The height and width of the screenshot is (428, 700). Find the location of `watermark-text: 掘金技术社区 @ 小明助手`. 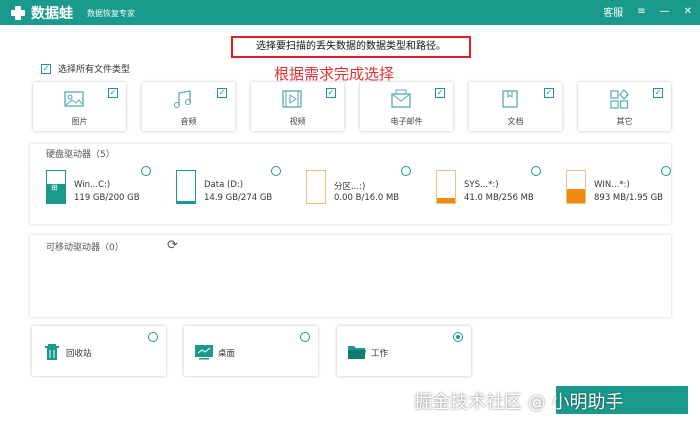

watermark-text: 掘金技术社区 @ 小明助手 is located at coordinates (519, 402).